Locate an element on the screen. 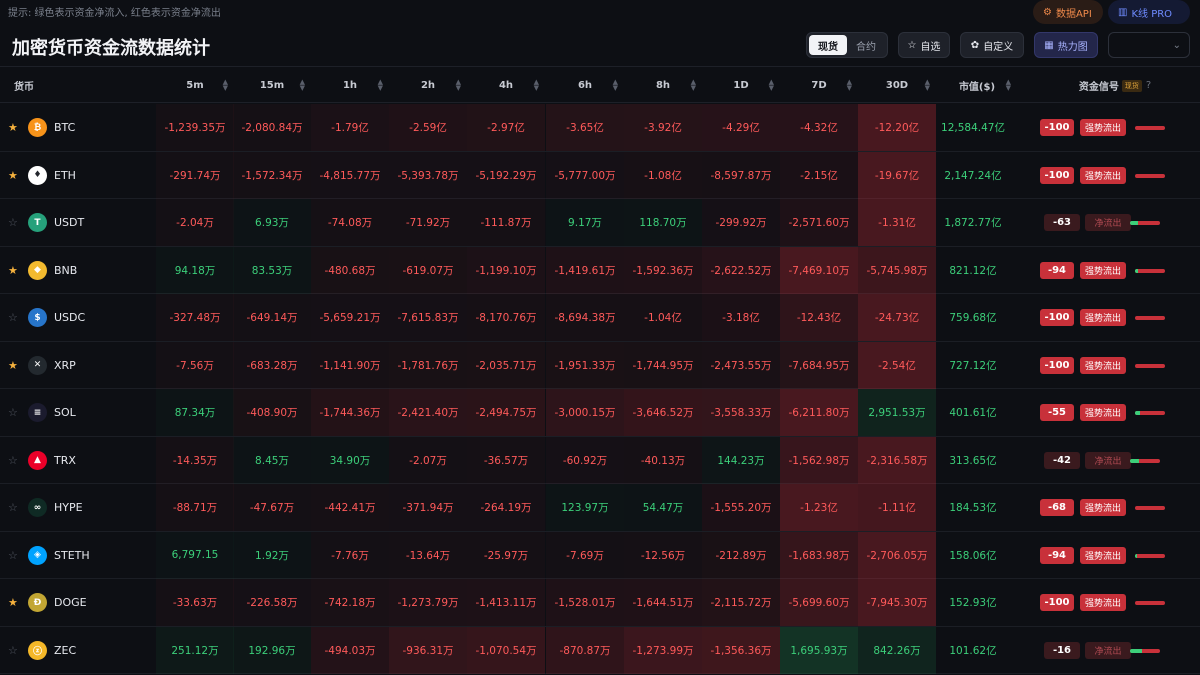 The height and width of the screenshot is (675, 1200). coin-symbol: STETH is located at coordinates (72, 555).